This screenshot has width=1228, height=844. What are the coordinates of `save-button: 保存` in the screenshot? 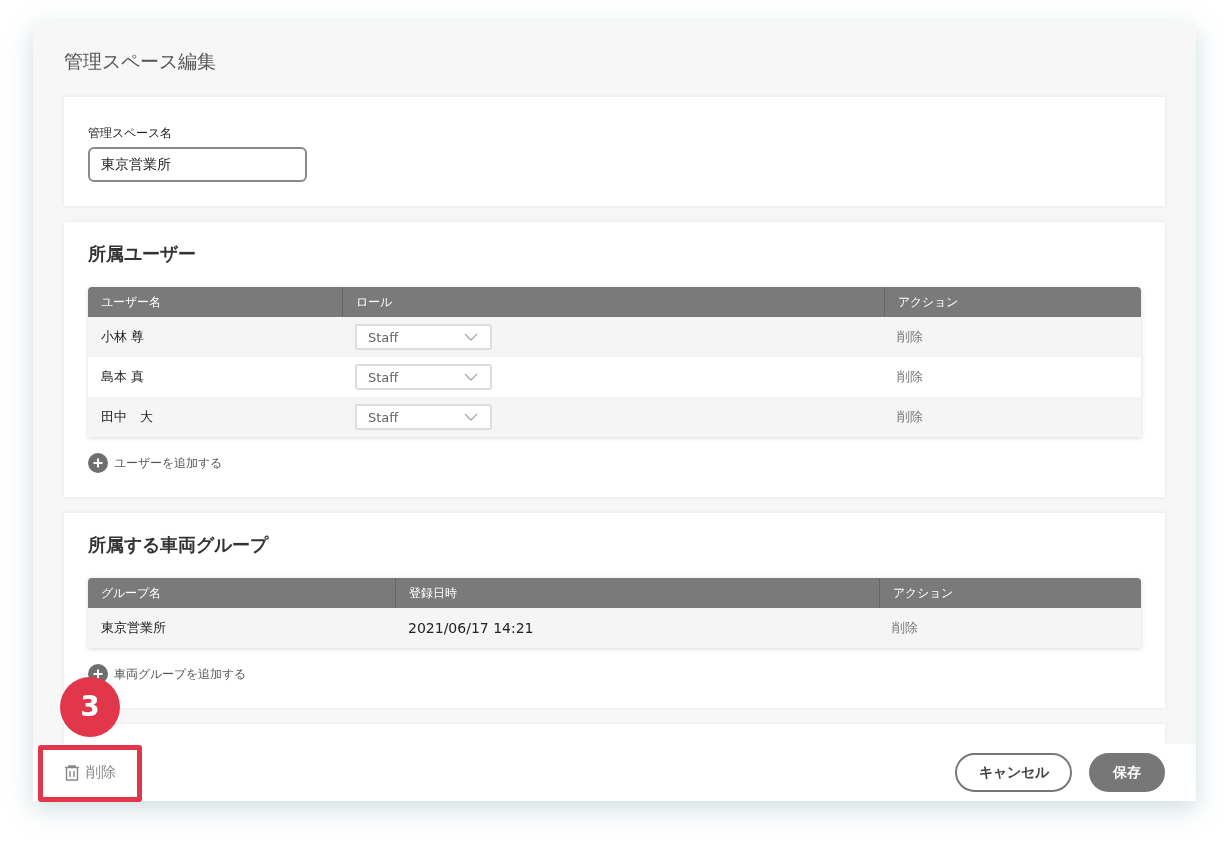 It's located at (1127, 772).